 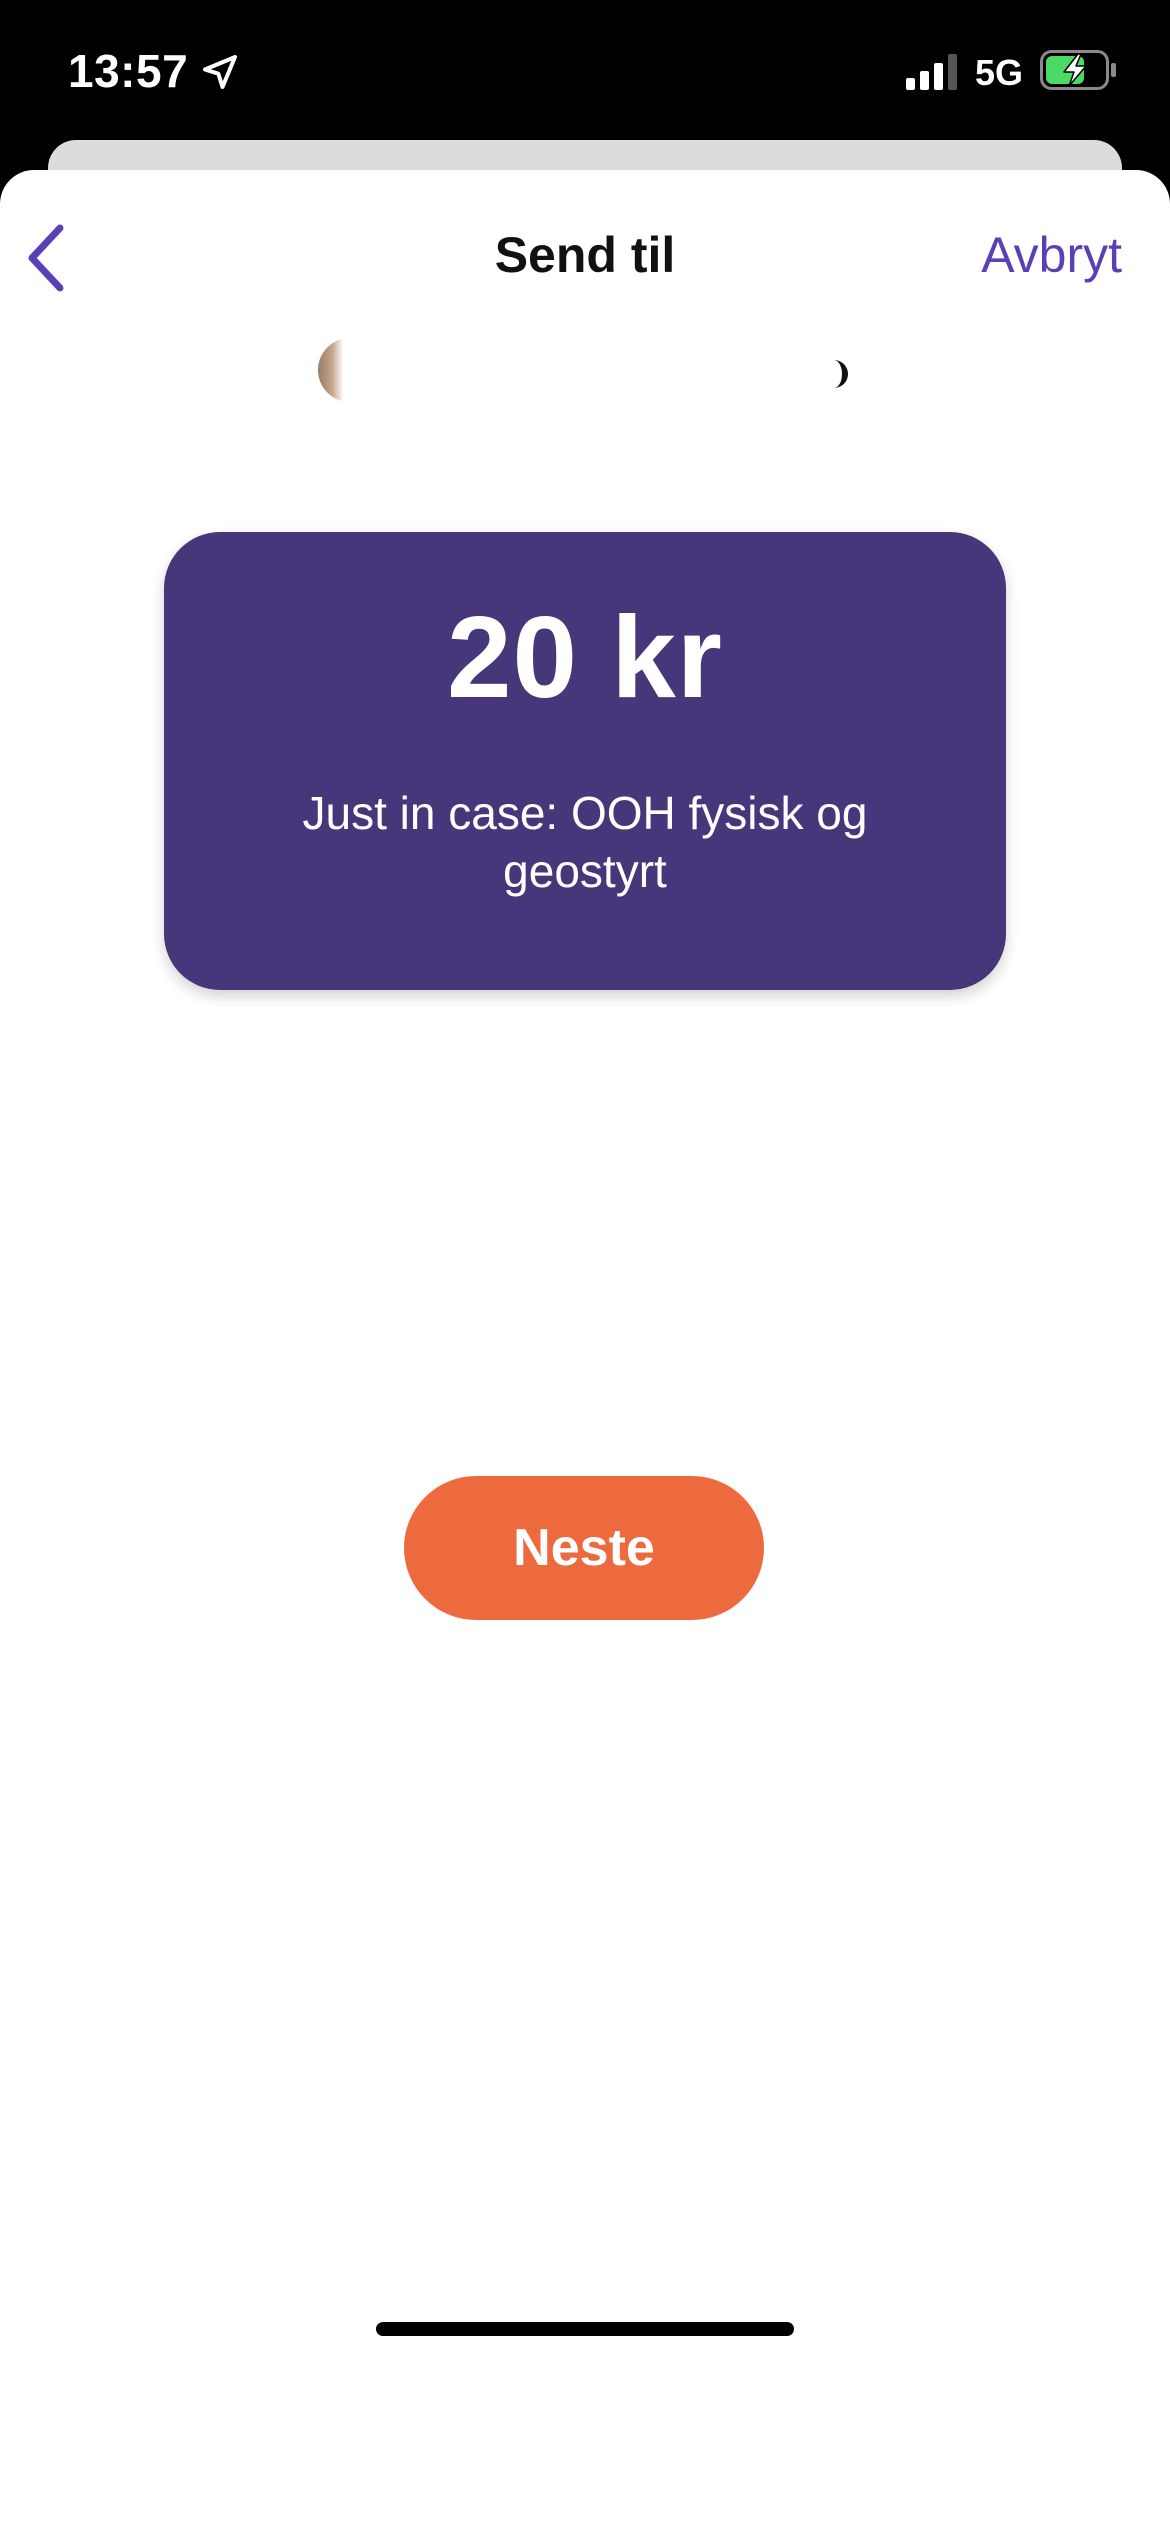 I want to click on network-label: 5G, so click(x=999, y=72).